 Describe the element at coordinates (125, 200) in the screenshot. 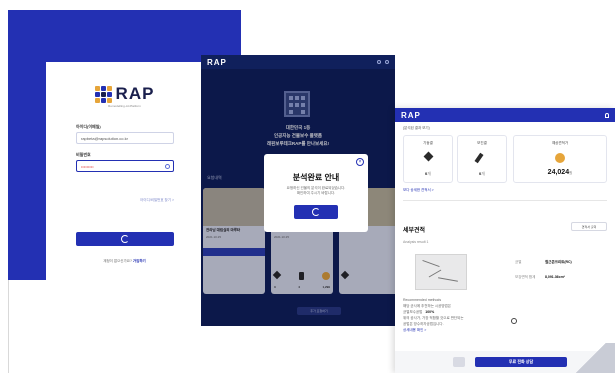

I see `forgot-credentials-link: 아이디/비밀번호 찾기 >` at that location.